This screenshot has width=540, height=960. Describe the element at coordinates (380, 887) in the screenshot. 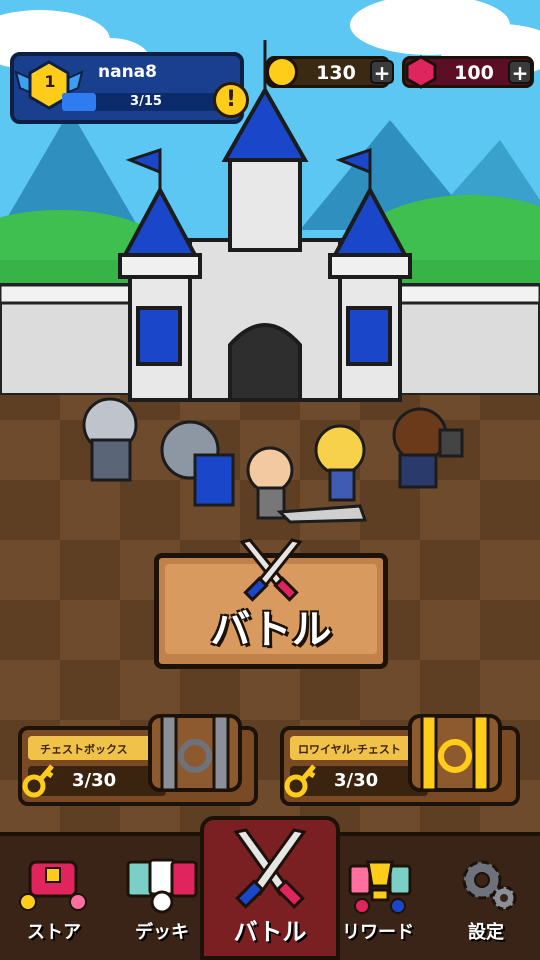

I see `reward-icon` at that location.